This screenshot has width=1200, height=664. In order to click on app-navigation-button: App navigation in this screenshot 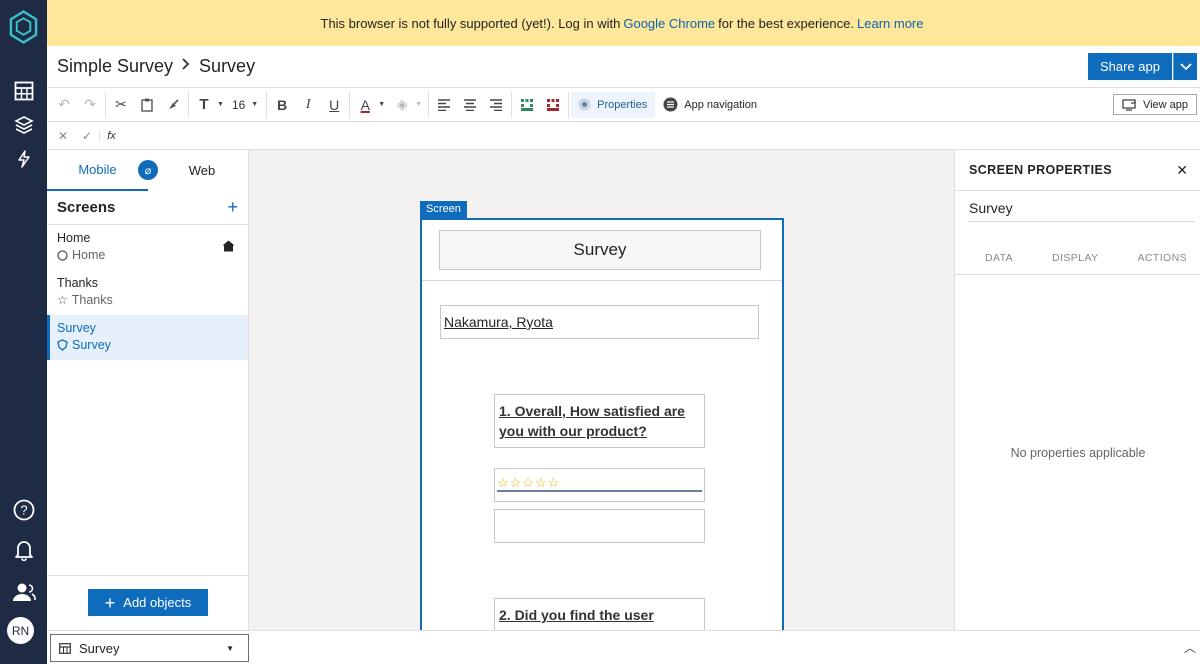, I will do `click(710, 104)`.